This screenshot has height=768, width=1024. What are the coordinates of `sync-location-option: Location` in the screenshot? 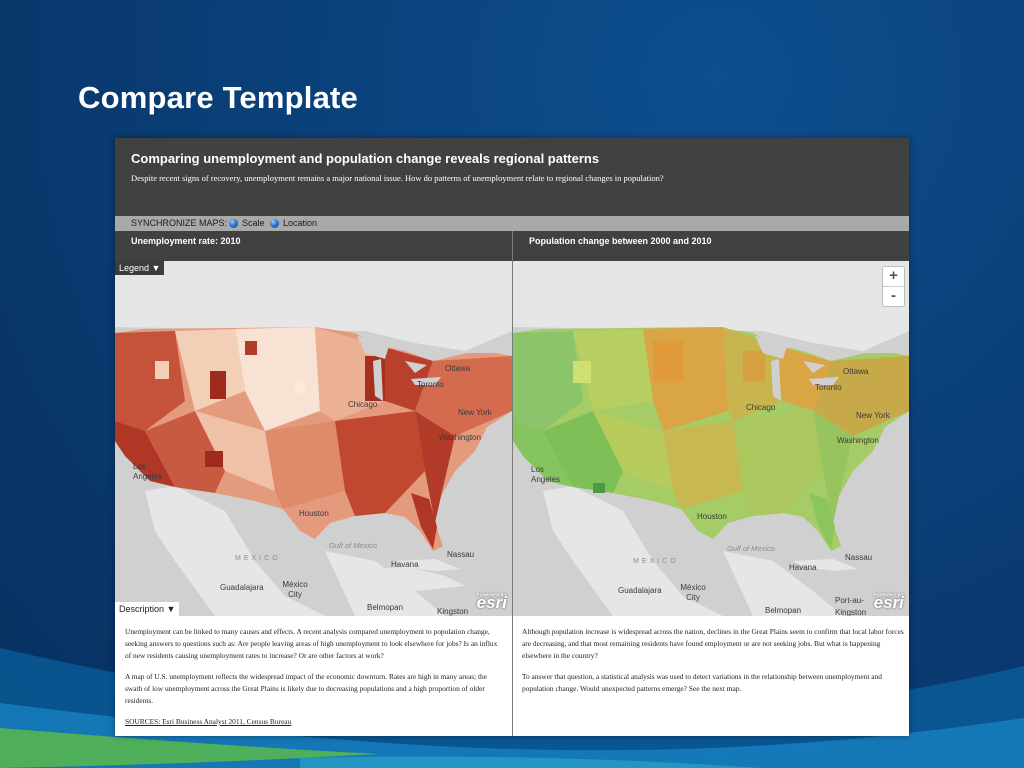 It's located at (293, 223).